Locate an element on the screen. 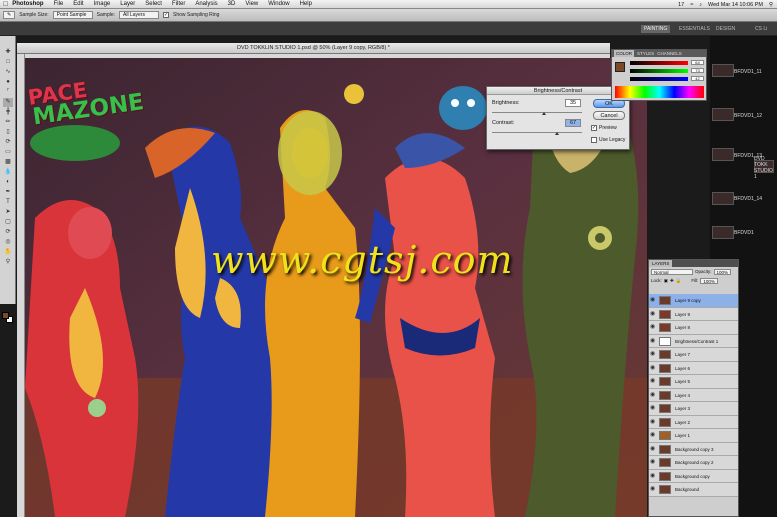  workspace-painting: PAINTING is located at coordinates (656, 29).